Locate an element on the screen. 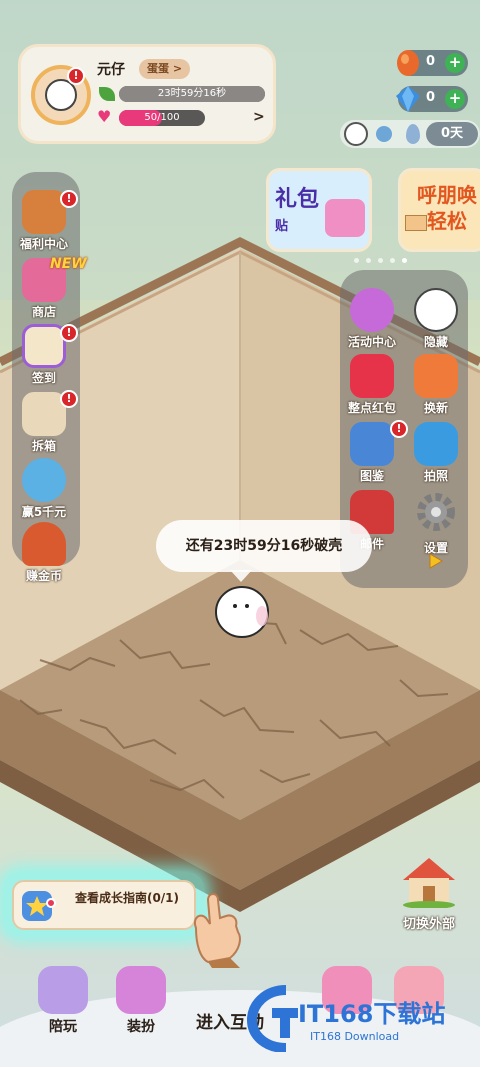 Image resolution: width=480 pixels, height=1067 pixels. right-item-hide-label: 隐藏 is located at coordinates (435, 342).